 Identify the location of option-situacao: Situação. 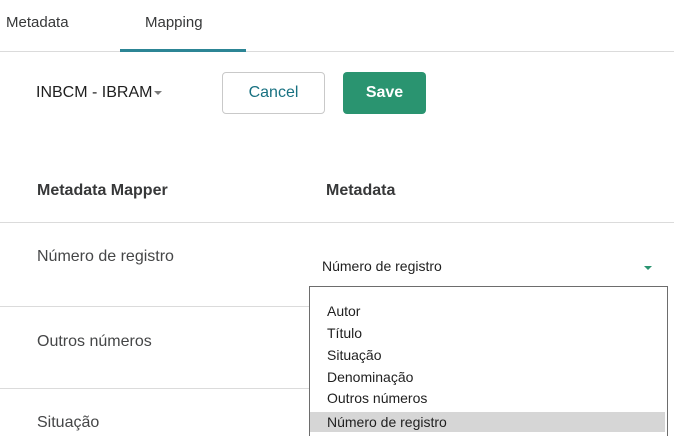
(487, 355).